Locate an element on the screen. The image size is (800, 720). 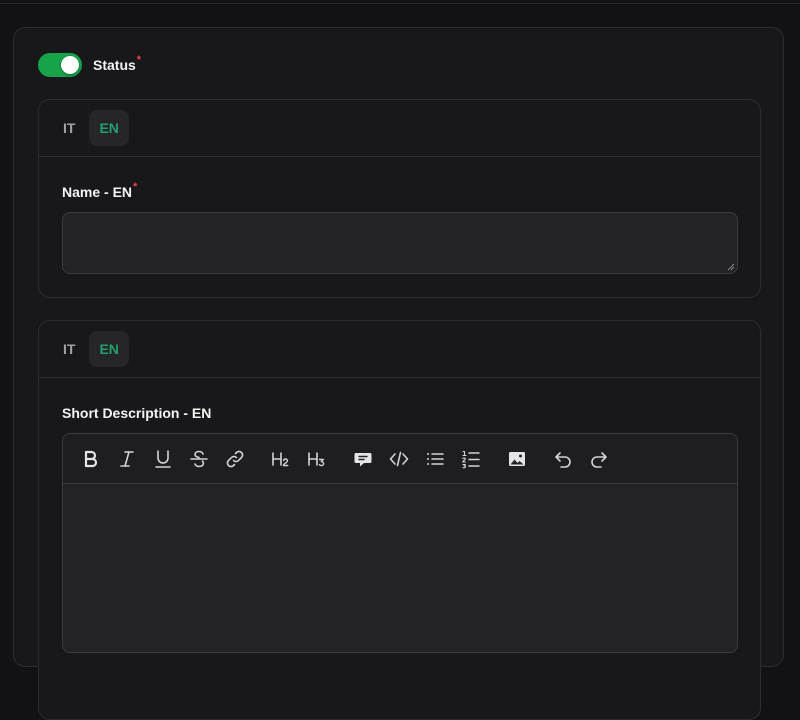
image-icon is located at coordinates (517, 459).